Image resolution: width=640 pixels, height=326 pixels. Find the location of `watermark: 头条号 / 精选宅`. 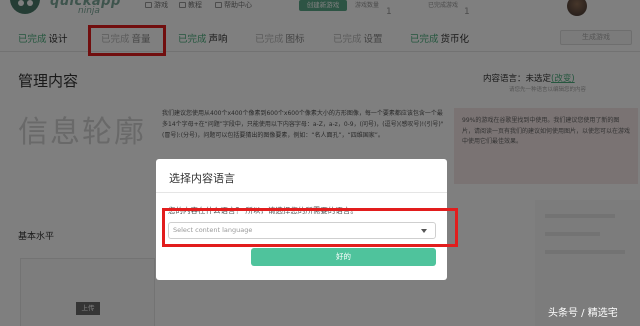

watermark: 头条号 / 精选宅 is located at coordinates (583, 313).